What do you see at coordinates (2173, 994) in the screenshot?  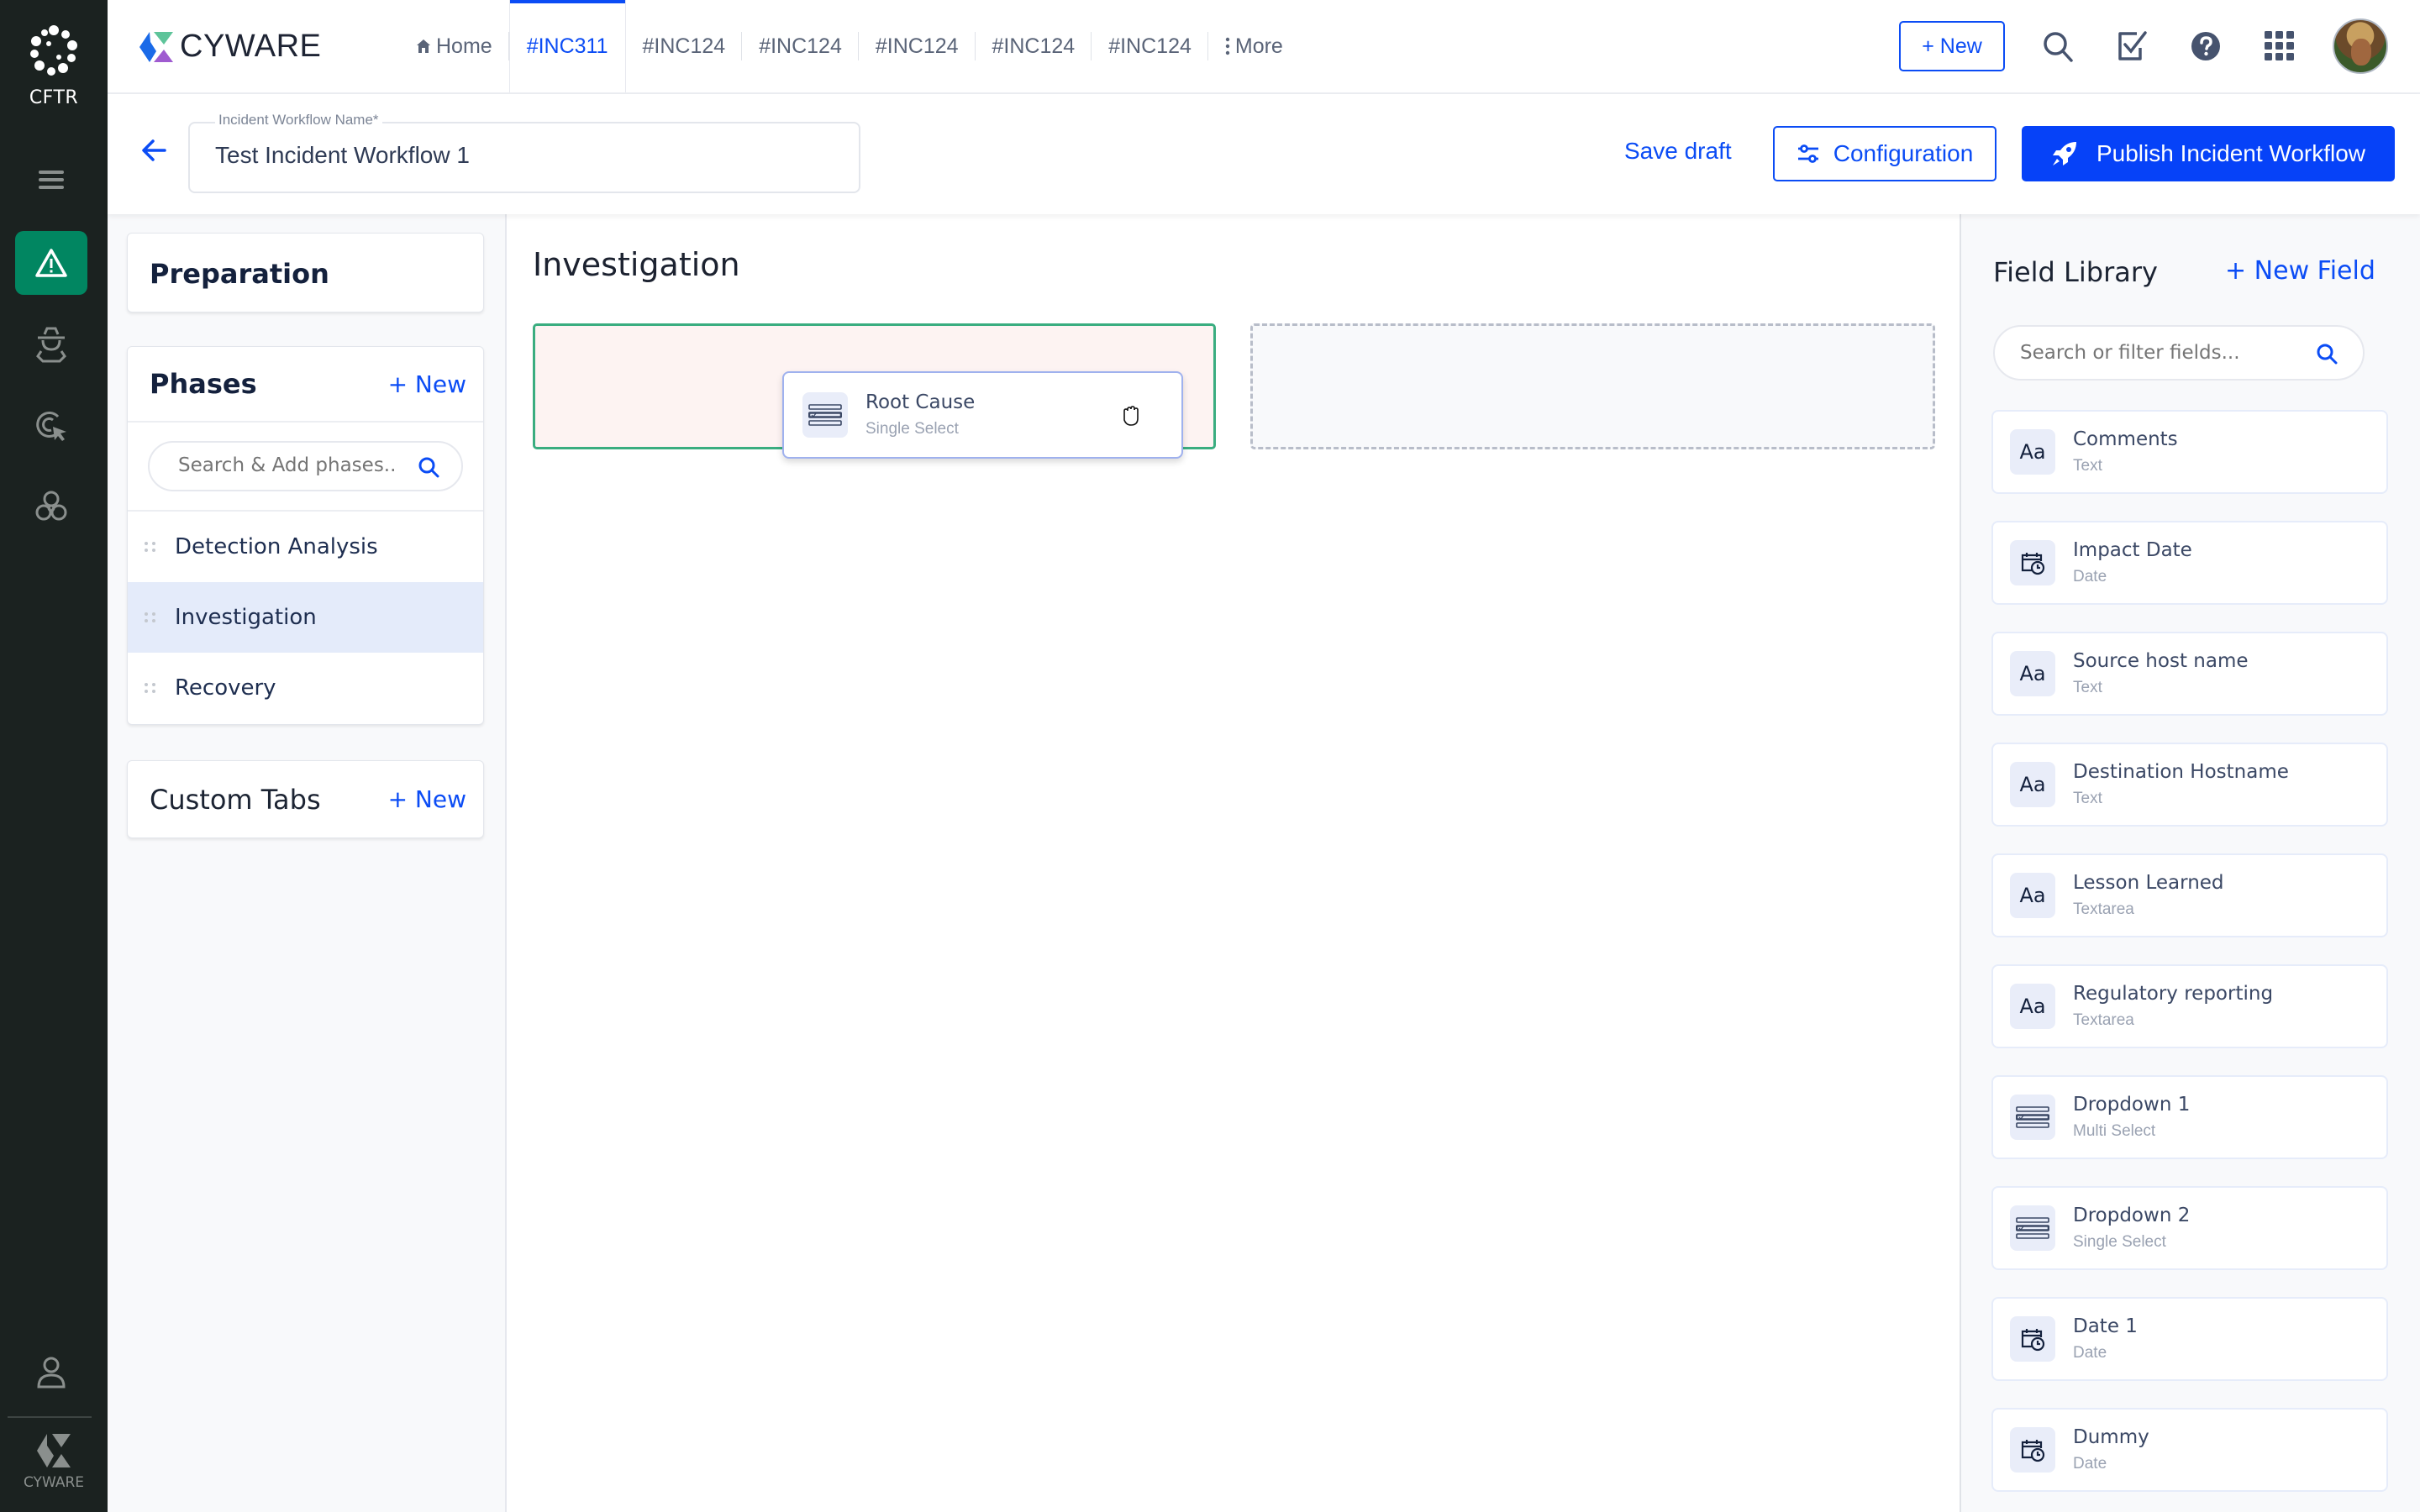 I see `field-name: Regulatory reporting` at bounding box center [2173, 994].